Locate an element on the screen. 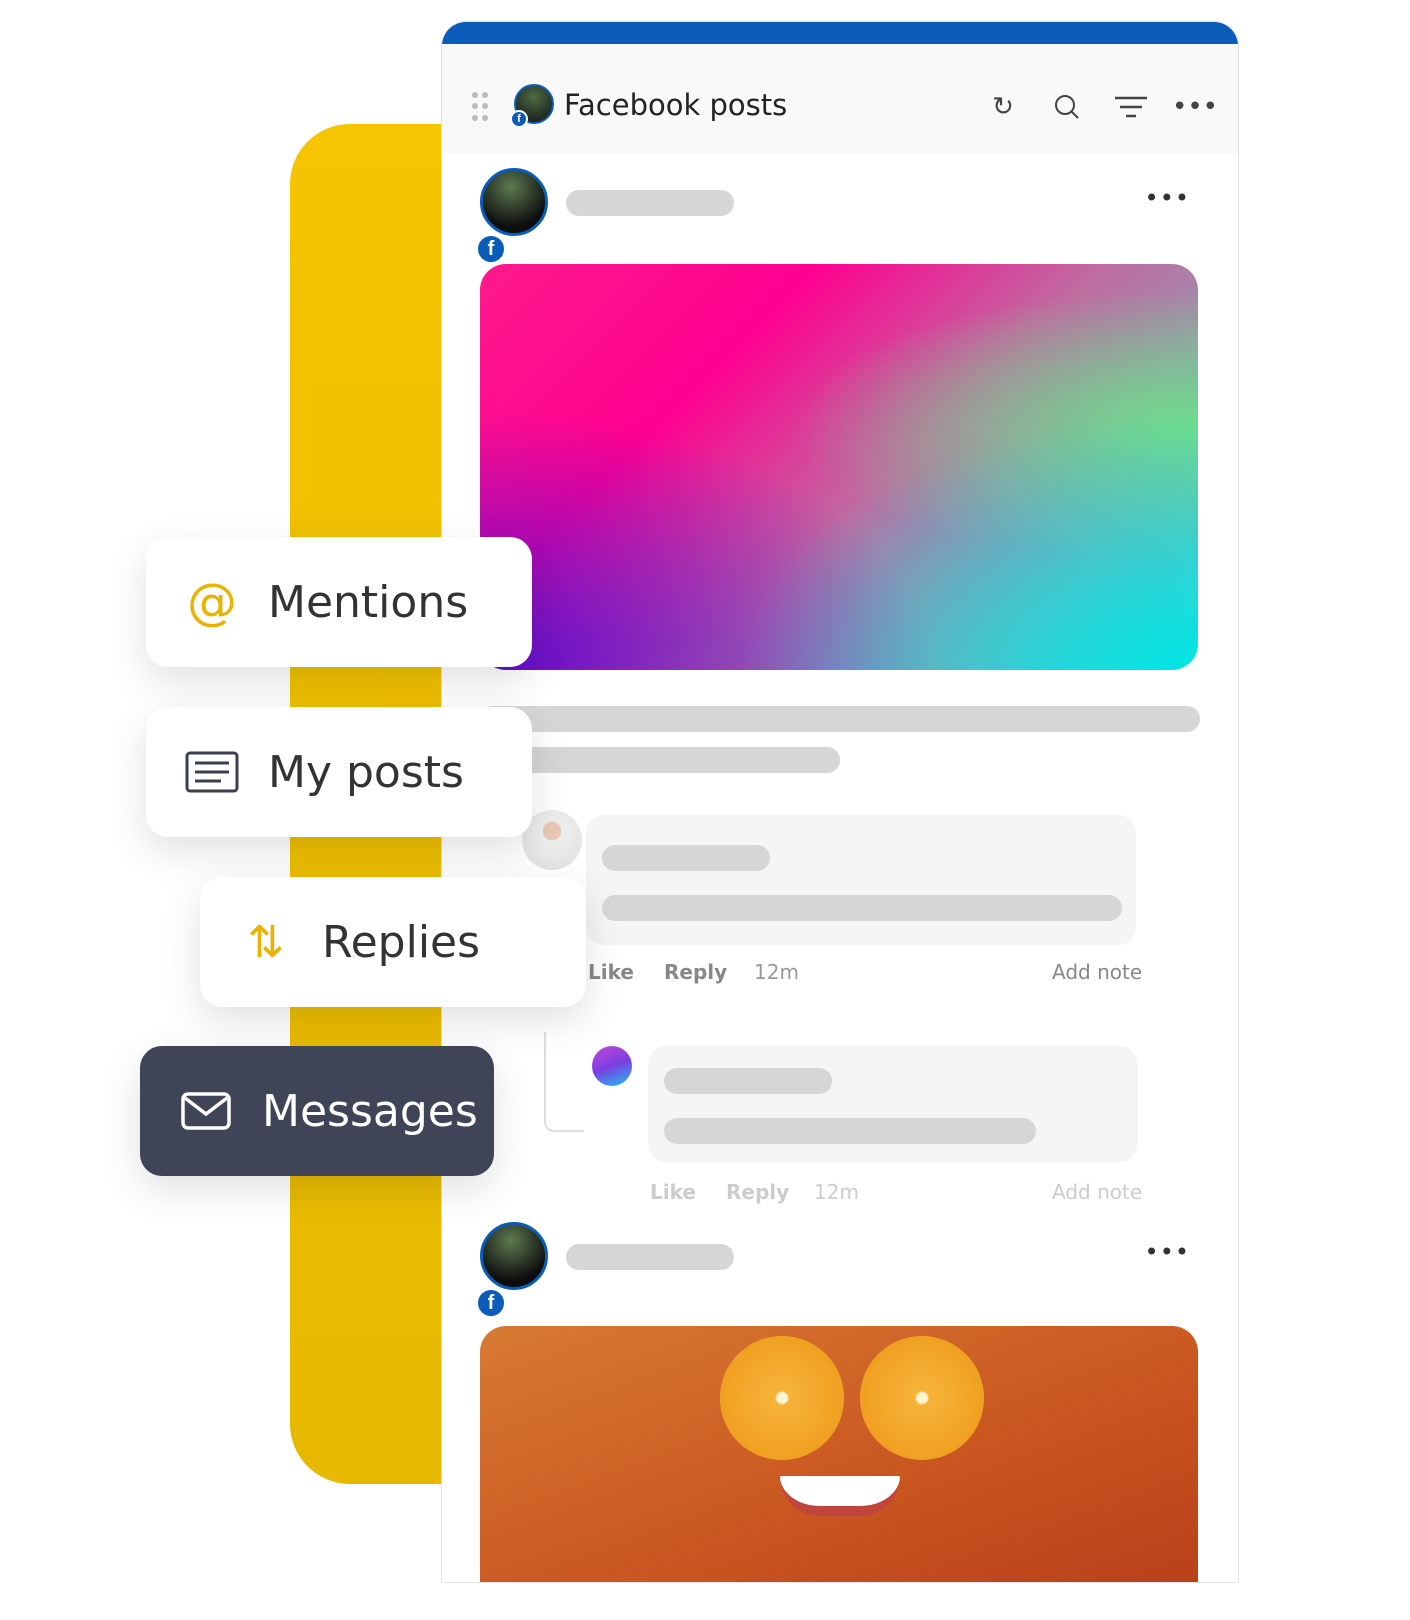 Image resolution: width=1410 pixels, height=1620 pixels. menu-card-my-posts: My posts is located at coordinates (339, 772).